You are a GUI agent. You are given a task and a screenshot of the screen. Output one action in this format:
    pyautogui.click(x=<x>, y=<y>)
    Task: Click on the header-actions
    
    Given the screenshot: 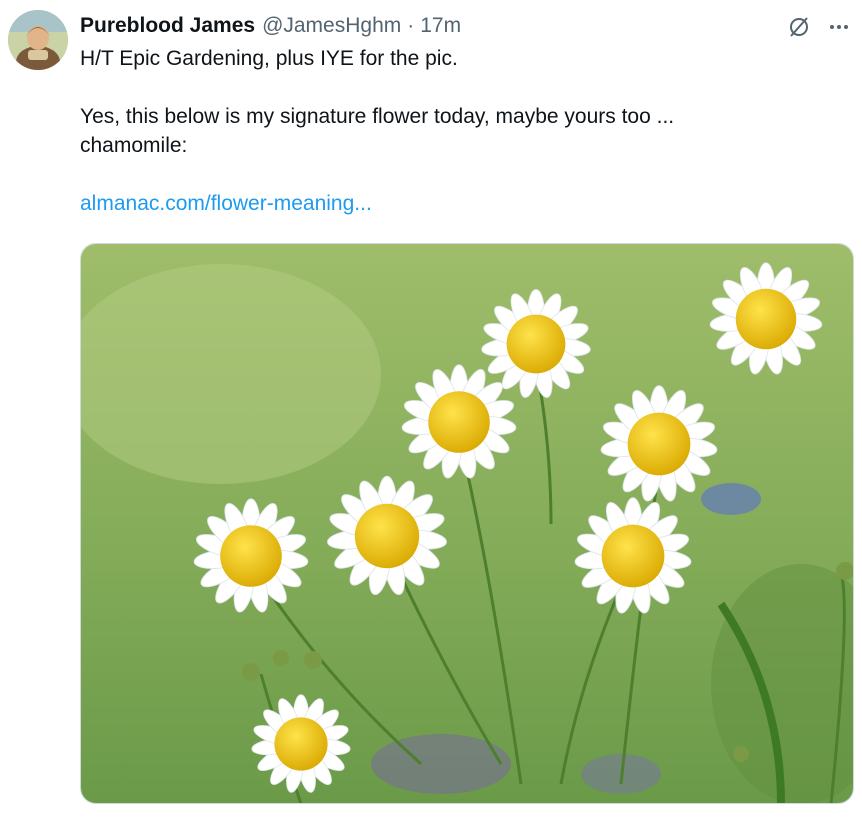 What is the action you would take?
    pyautogui.click(x=819, y=27)
    